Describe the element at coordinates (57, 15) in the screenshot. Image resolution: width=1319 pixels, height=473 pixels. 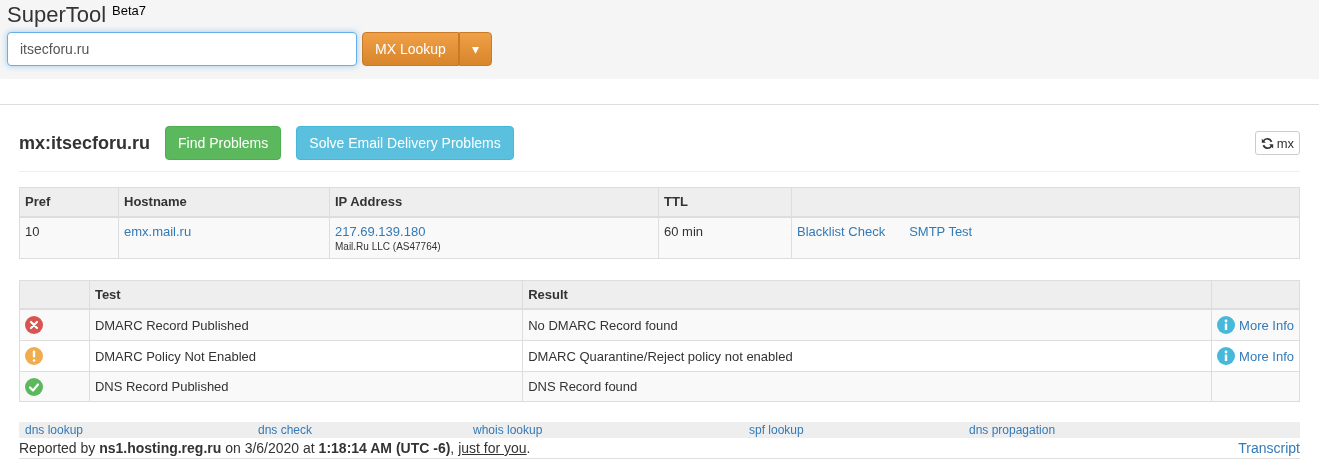
I see `app-title: SuperTool` at that location.